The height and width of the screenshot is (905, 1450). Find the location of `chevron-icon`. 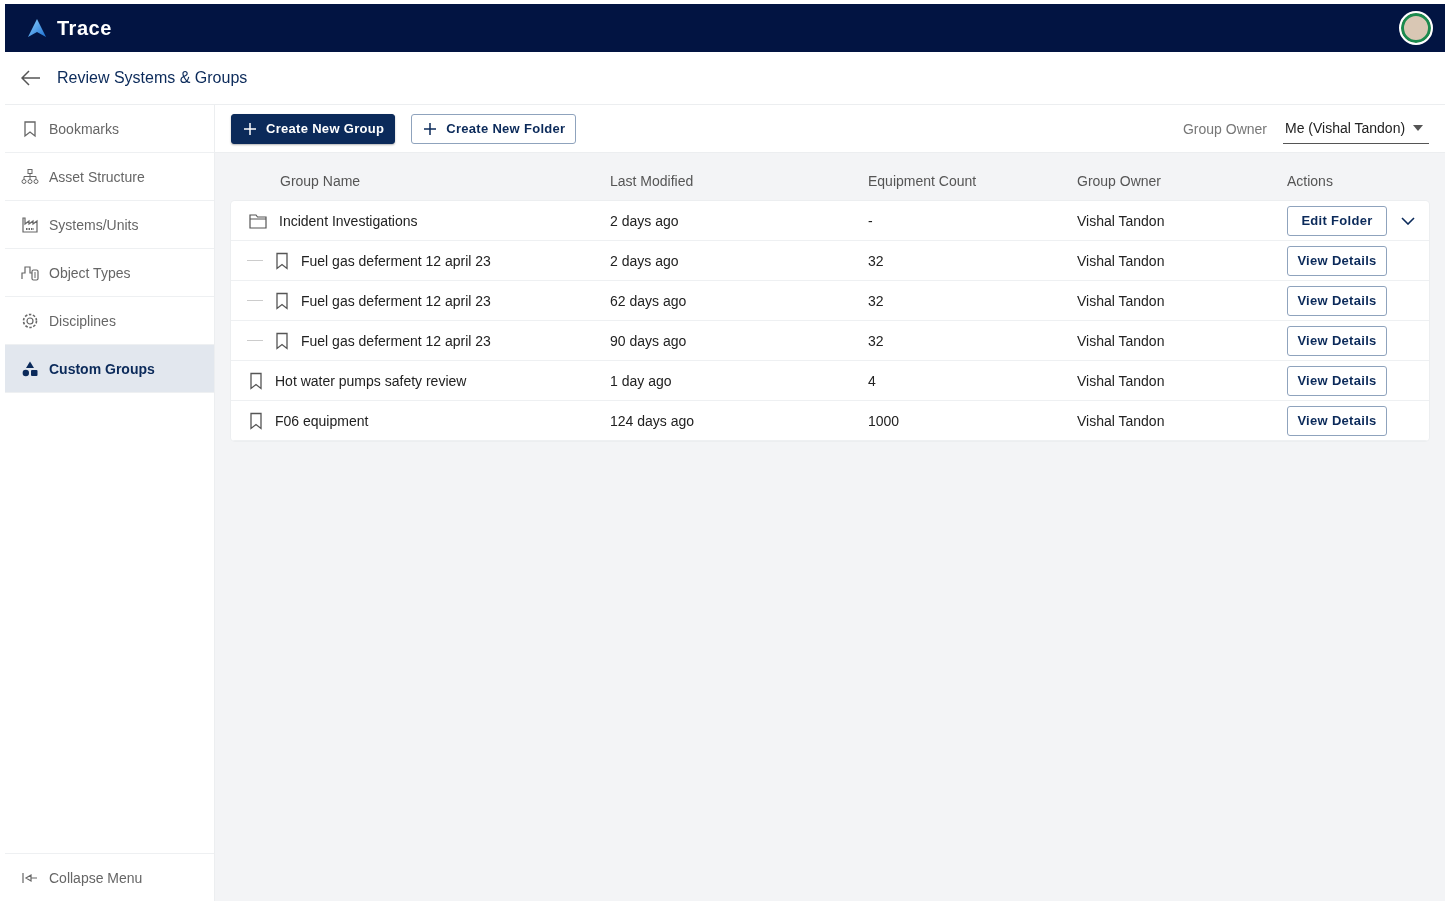

chevron-icon is located at coordinates (1408, 220).